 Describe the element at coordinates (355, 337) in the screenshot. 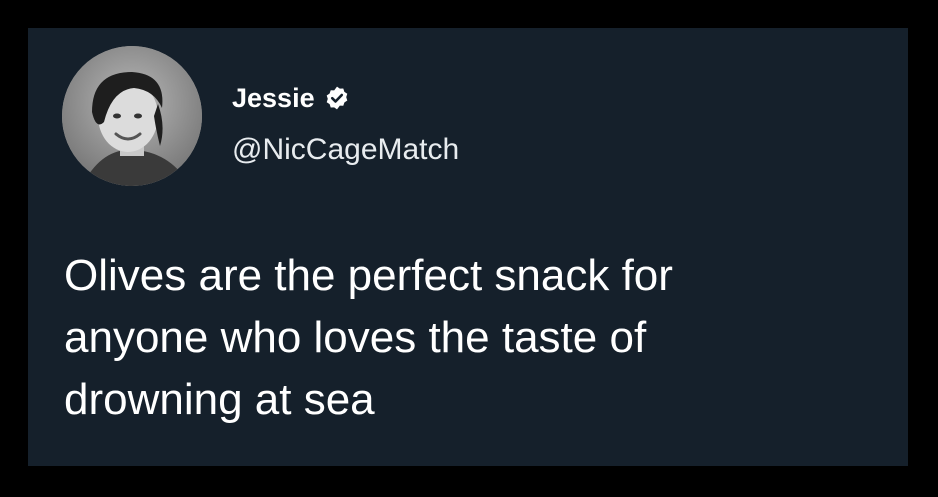

I see `tweet-text-line: anyone who loves the taste of` at that location.